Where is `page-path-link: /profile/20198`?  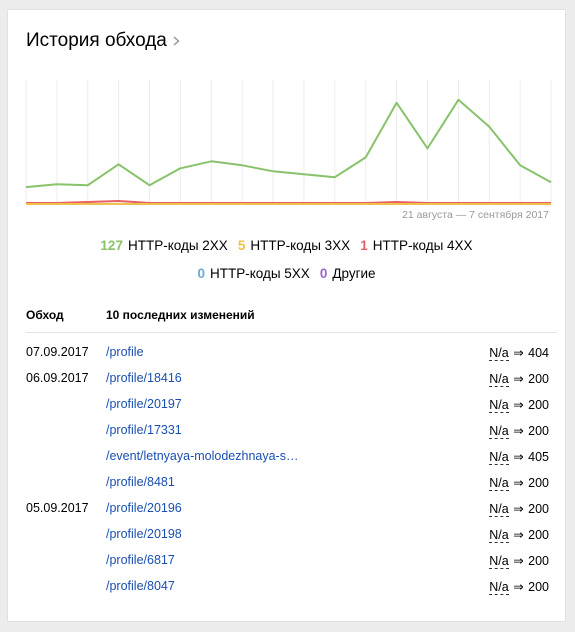 page-path-link: /profile/20198 is located at coordinates (144, 534).